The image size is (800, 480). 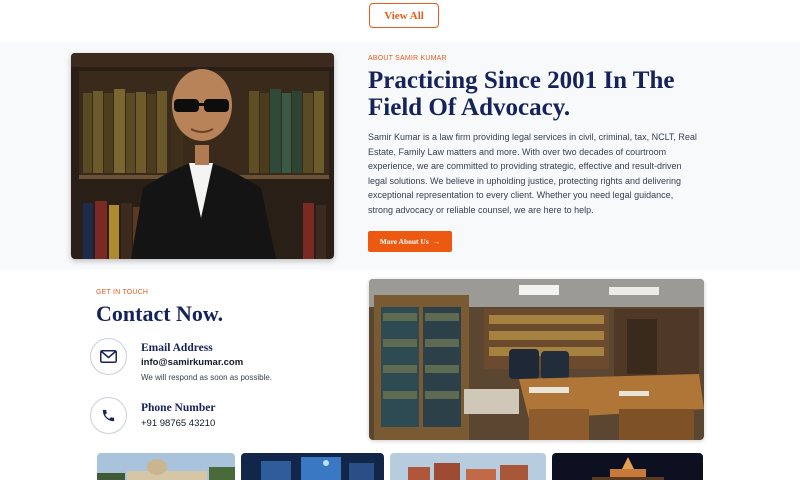 What do you see at coordinates (469, 107) in the screenshot?
I see `about-heading-line2: Field Of Advocacy.` at bounding box center [469, 107].